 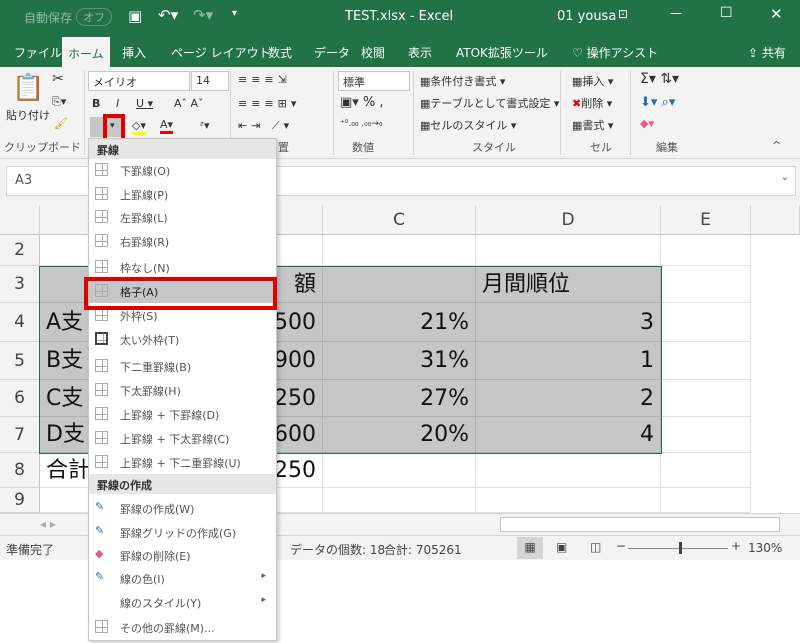 What do you see at coordinates (280, 52) in the screenshot?
I see `tab-formulas: 数式` at bounding box center [280, 52].